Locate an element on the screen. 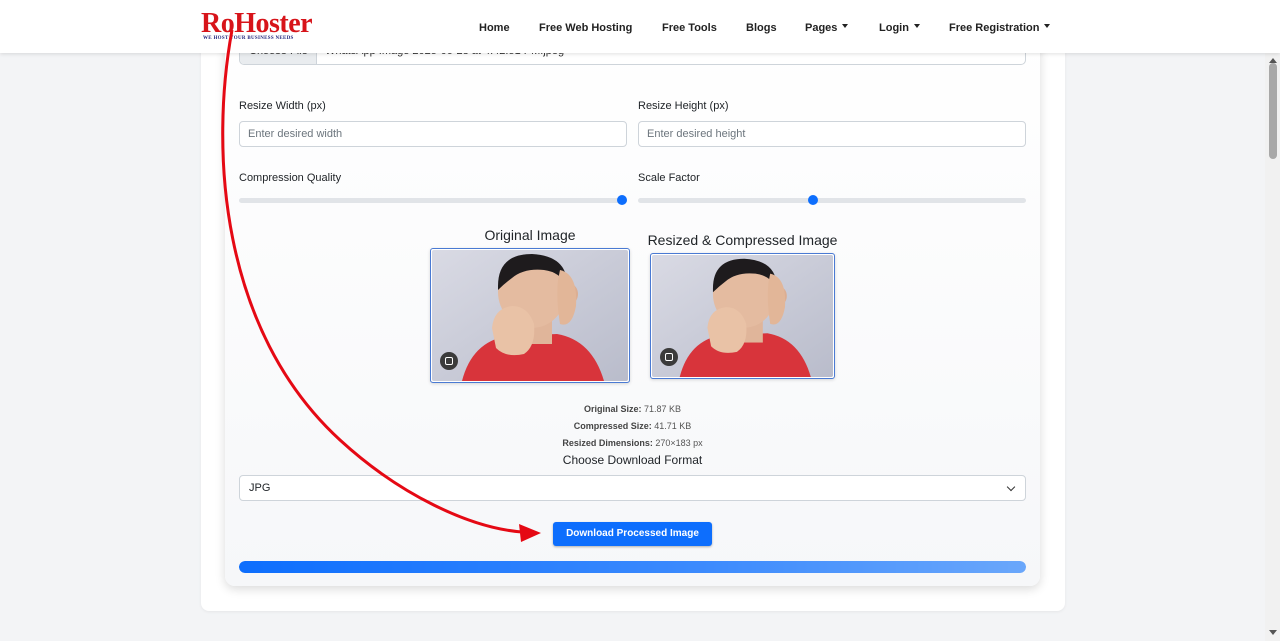  resize-width-input is located at coordinates (433, 134).